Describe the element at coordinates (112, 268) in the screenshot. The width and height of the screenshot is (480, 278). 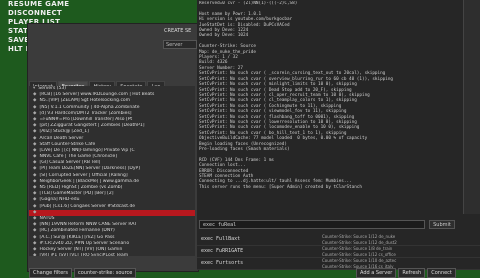
I see `browser-bottom-bar: Change filters counter-strike: source` at that location.